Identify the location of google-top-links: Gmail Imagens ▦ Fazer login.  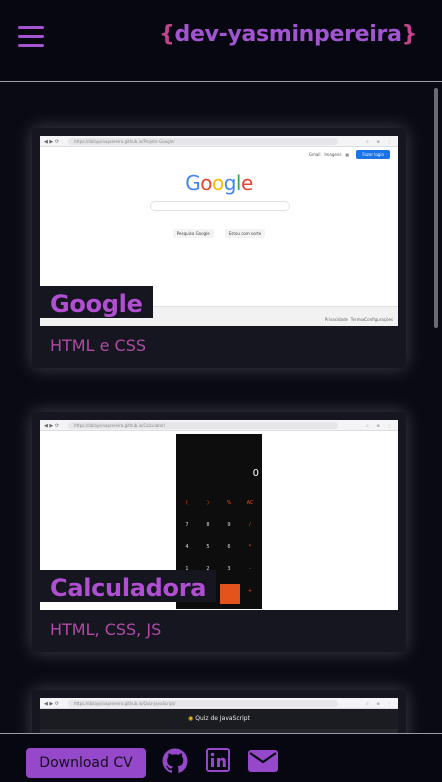
(349, 154).